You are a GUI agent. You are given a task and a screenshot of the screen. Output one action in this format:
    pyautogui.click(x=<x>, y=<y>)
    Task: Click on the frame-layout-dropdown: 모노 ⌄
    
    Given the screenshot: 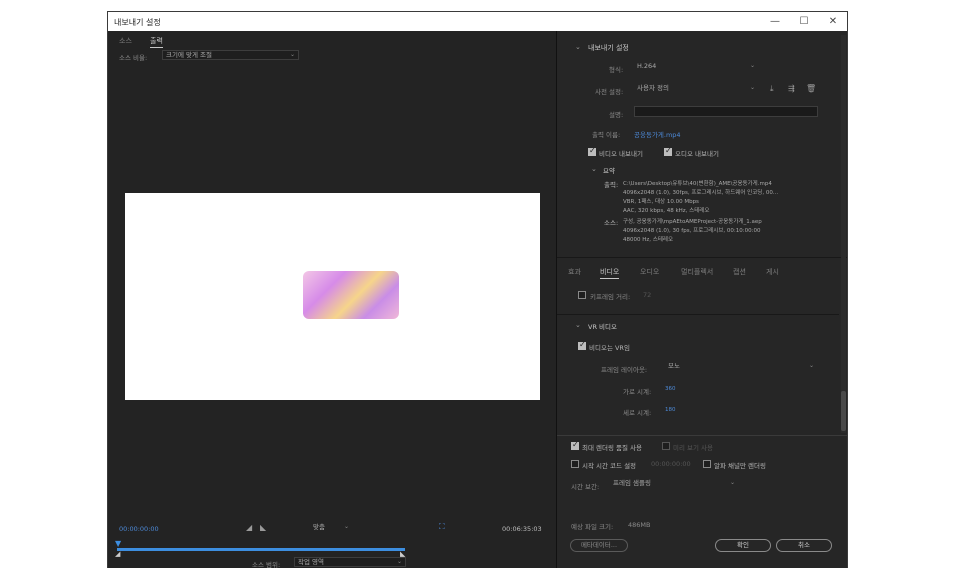 What is the action you would take?
    pyautogui.click(x=741, y=367)
    